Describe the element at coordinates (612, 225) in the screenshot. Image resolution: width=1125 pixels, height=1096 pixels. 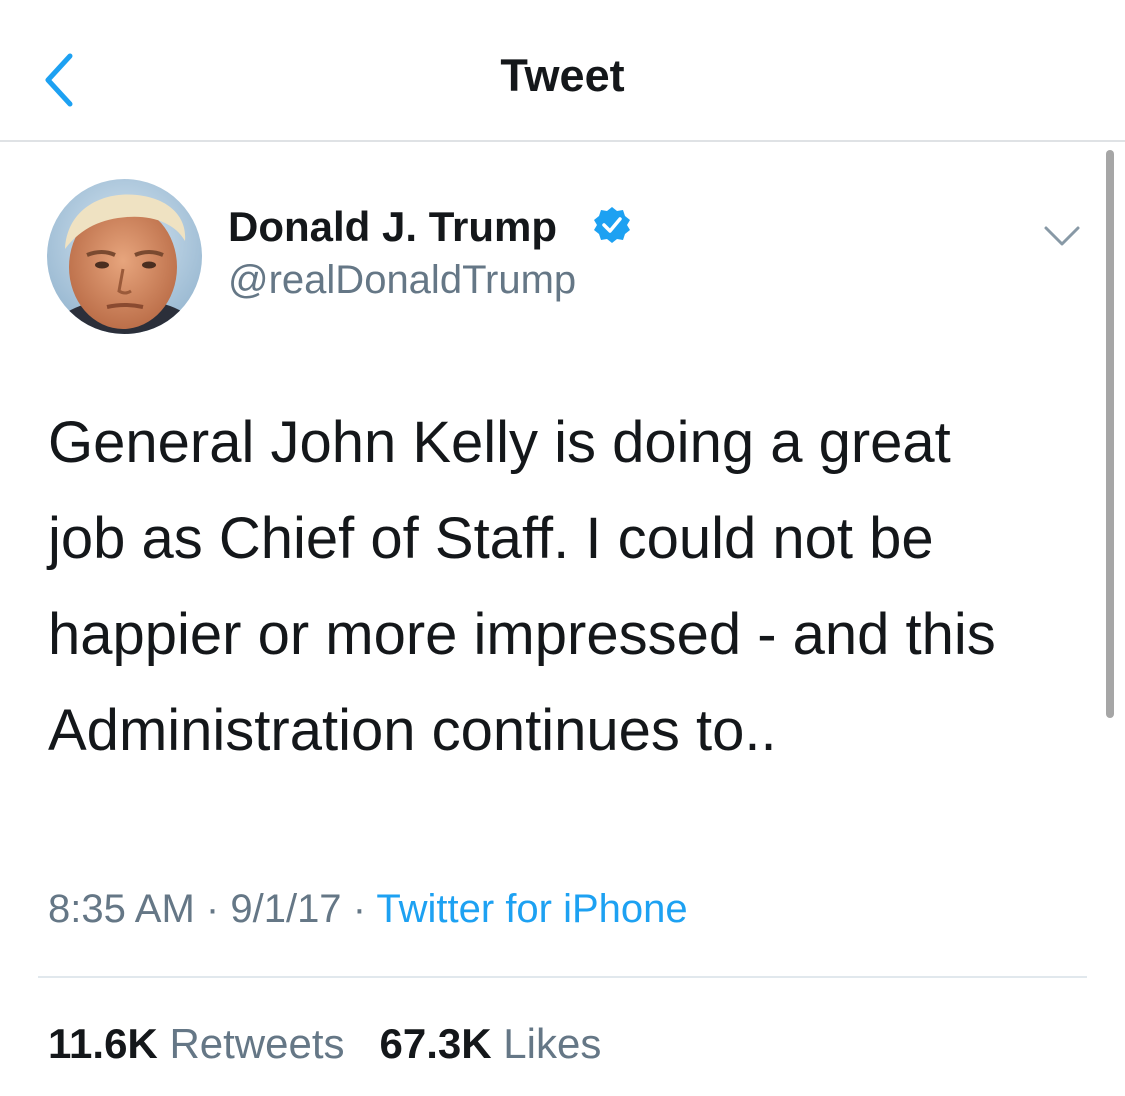
I see `verified-badge-icon` at that location.